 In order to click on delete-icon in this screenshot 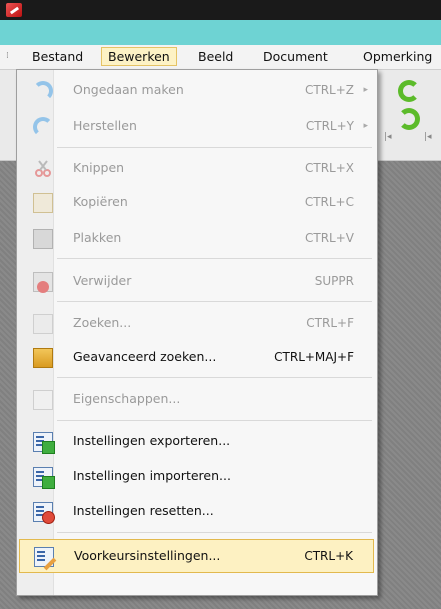, I will do `click(43, 282)`.